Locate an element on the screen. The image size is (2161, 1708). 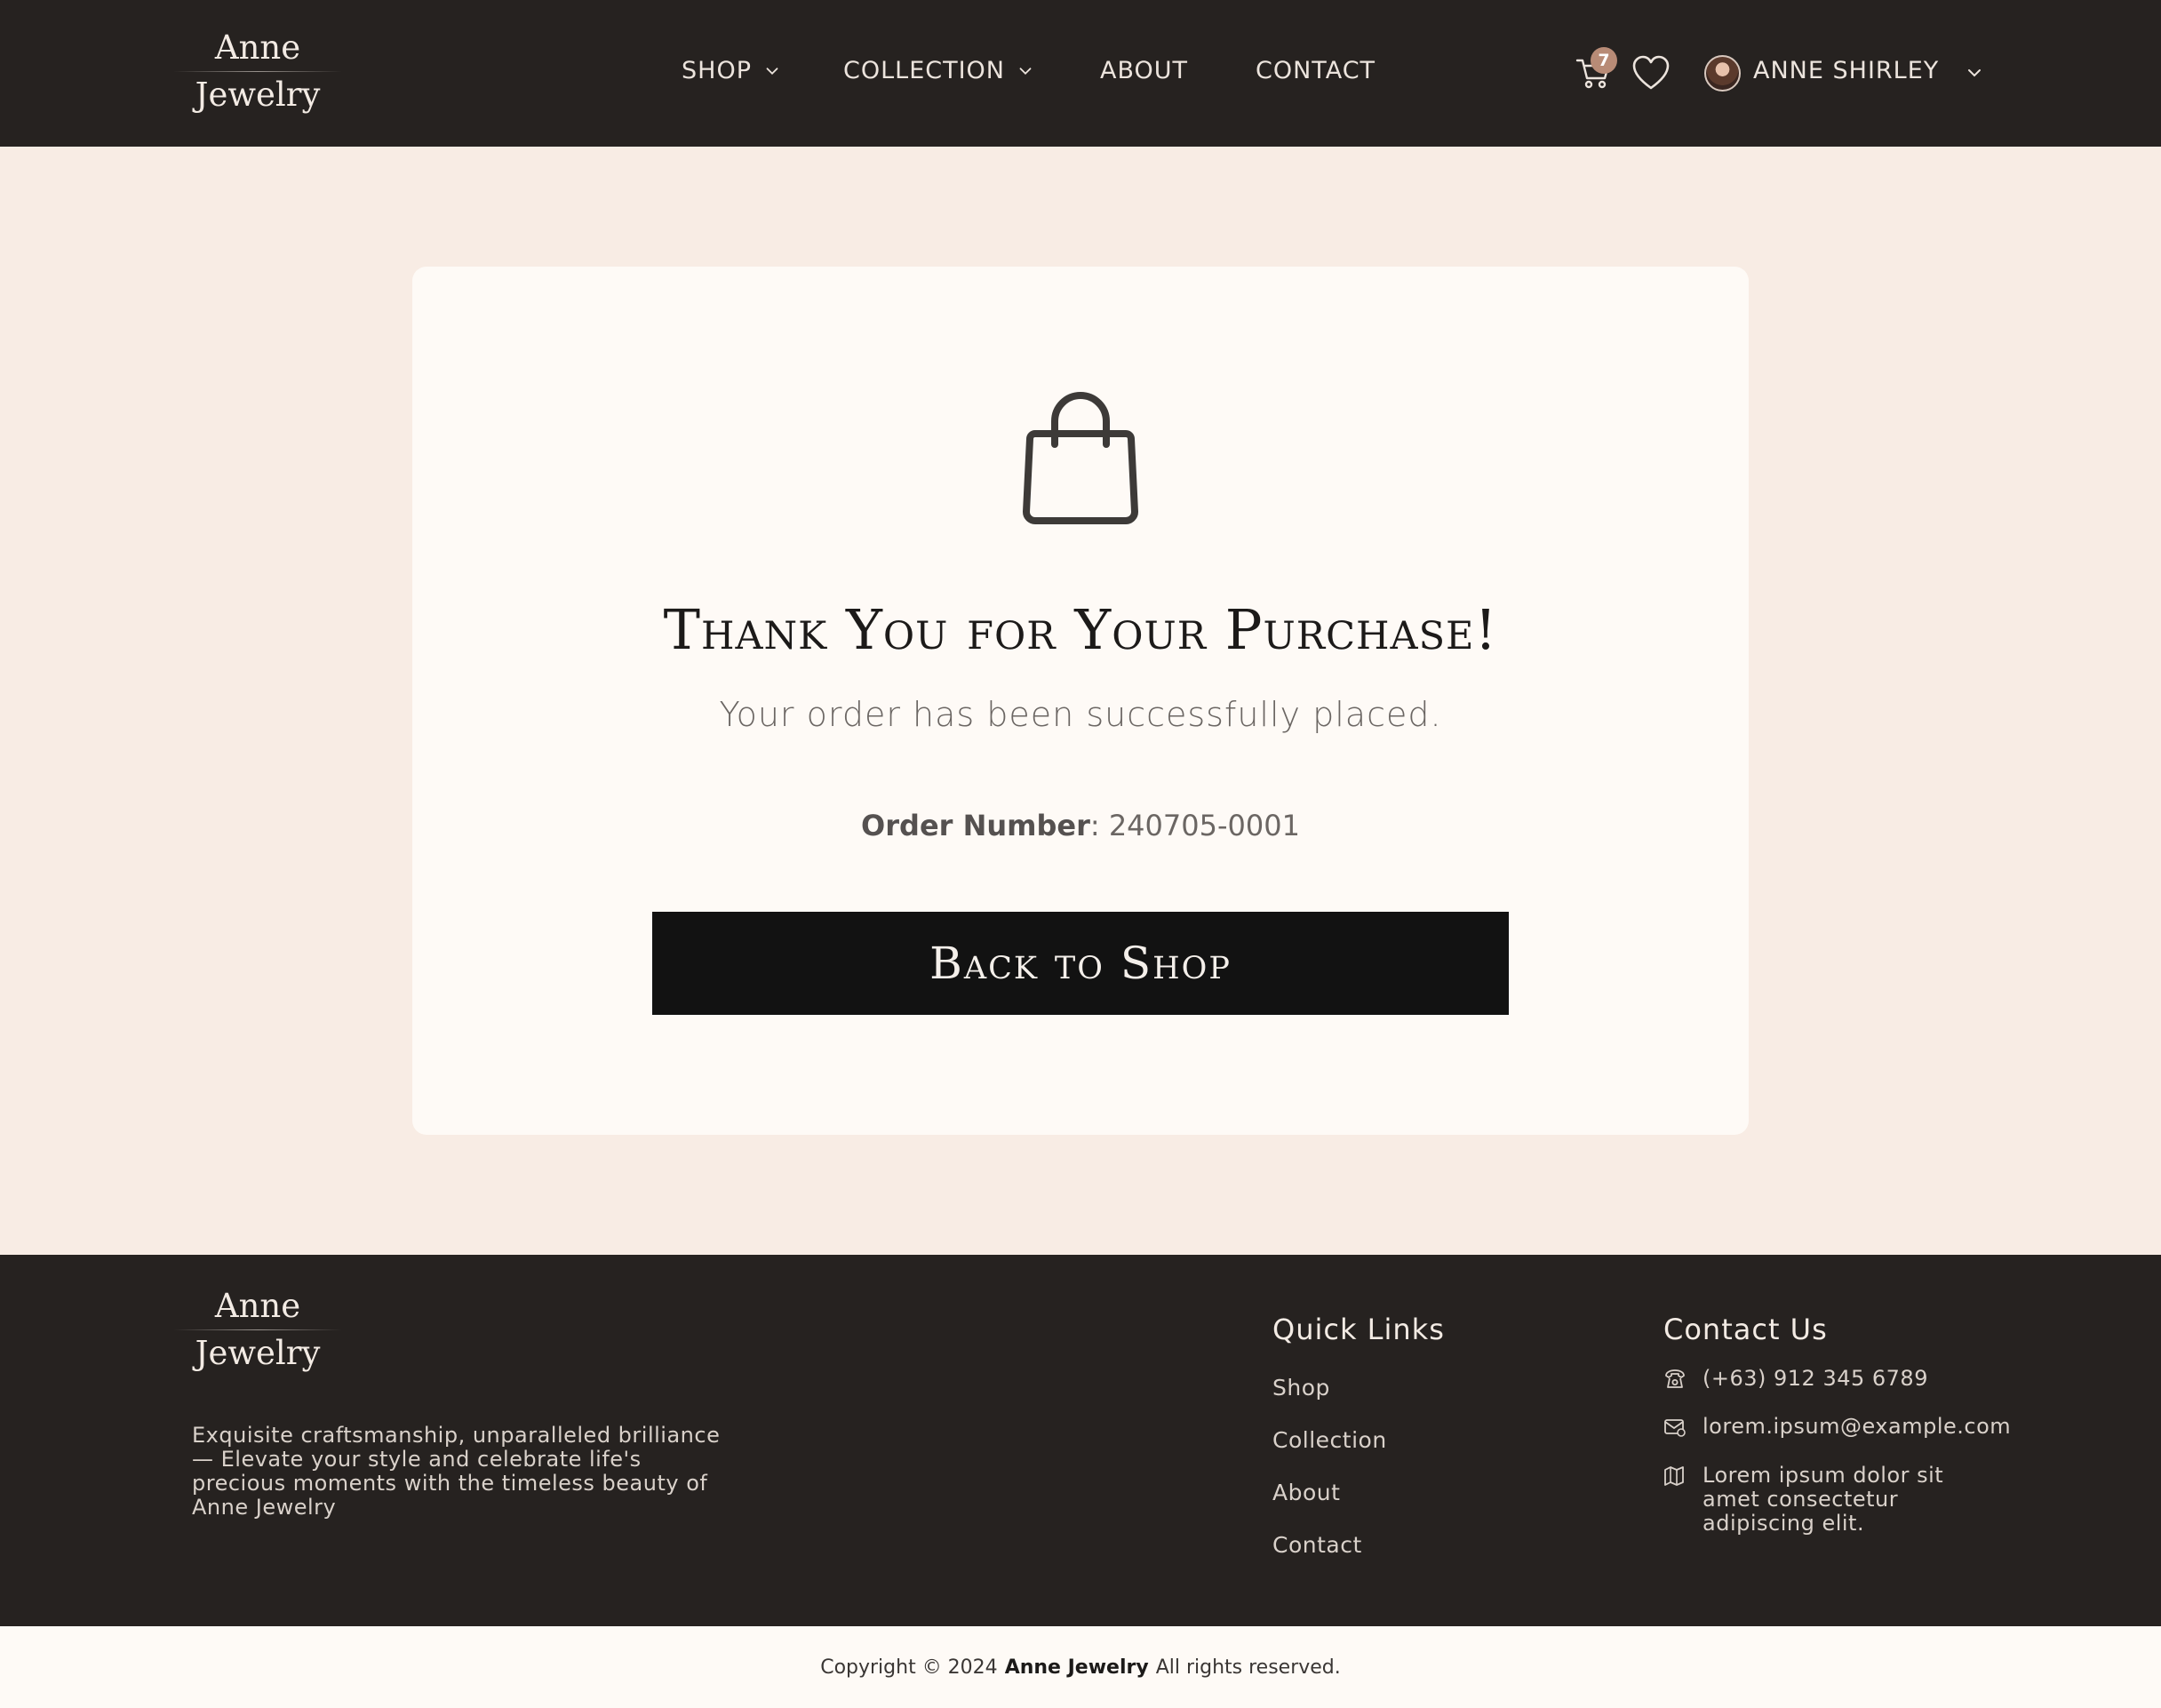
mail-icon is located at coordinates (1675, 1428).